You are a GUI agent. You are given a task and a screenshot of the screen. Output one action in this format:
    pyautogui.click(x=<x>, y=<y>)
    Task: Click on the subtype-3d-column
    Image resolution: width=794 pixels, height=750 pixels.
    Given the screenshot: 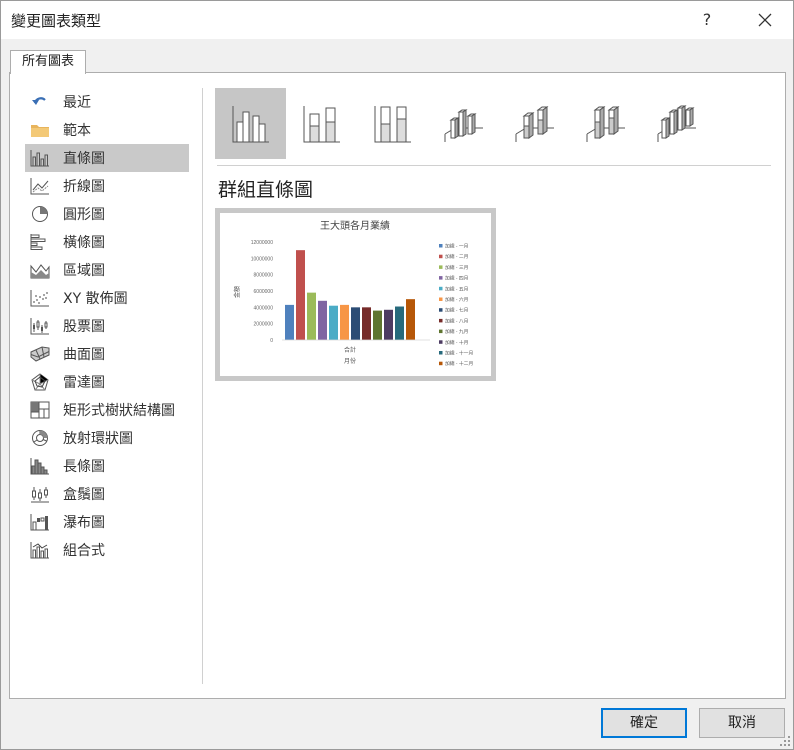 What is the action you would take?
    pyautogui.click(x=676, y=123)
    